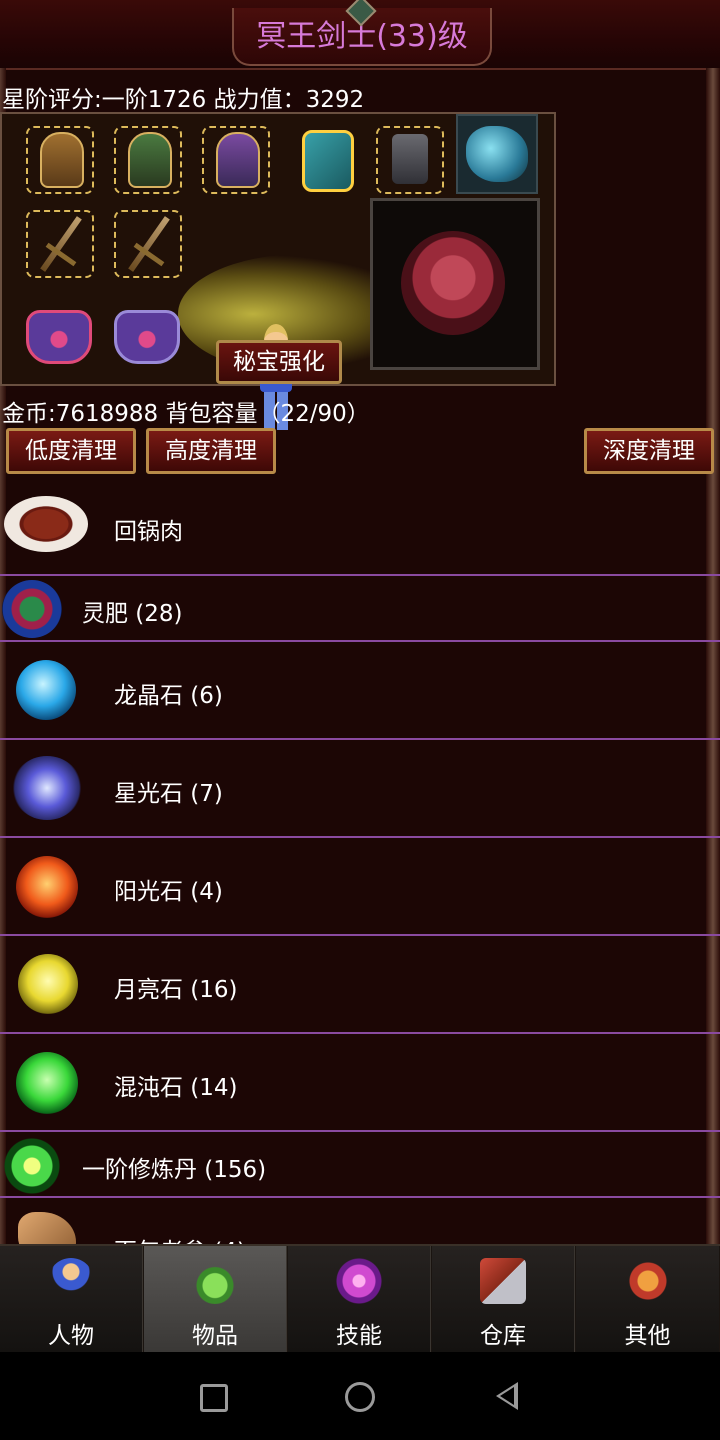  What do you see at coordinates (32, 1166) in the screenshot?
I see `cultivation-pill-icon` at bounding box center [32, 1166].